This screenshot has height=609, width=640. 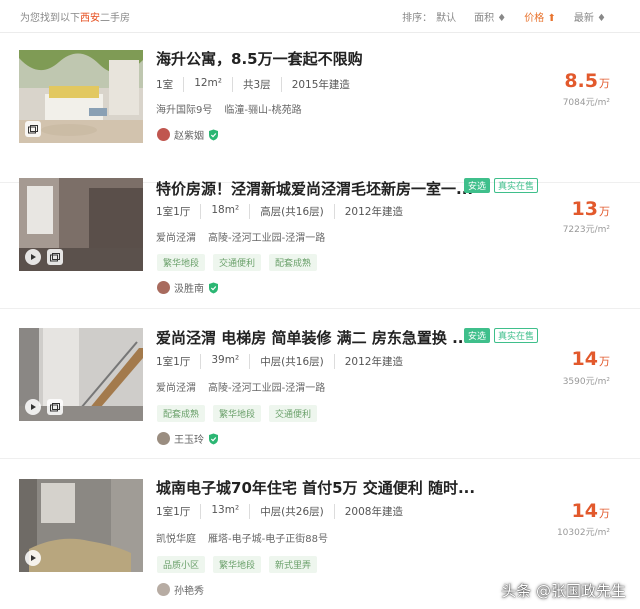 I want to click on listing-specs: 1室 12m² 共3层 2015年建造, so click(x=258, y=84).